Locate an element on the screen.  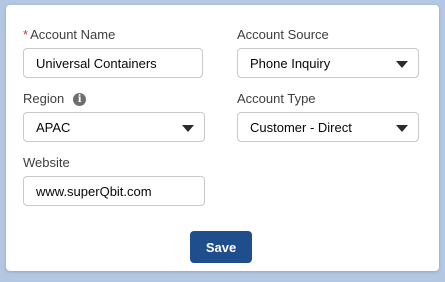
account-source-label: Account Source is located at coordinates (283, 34).